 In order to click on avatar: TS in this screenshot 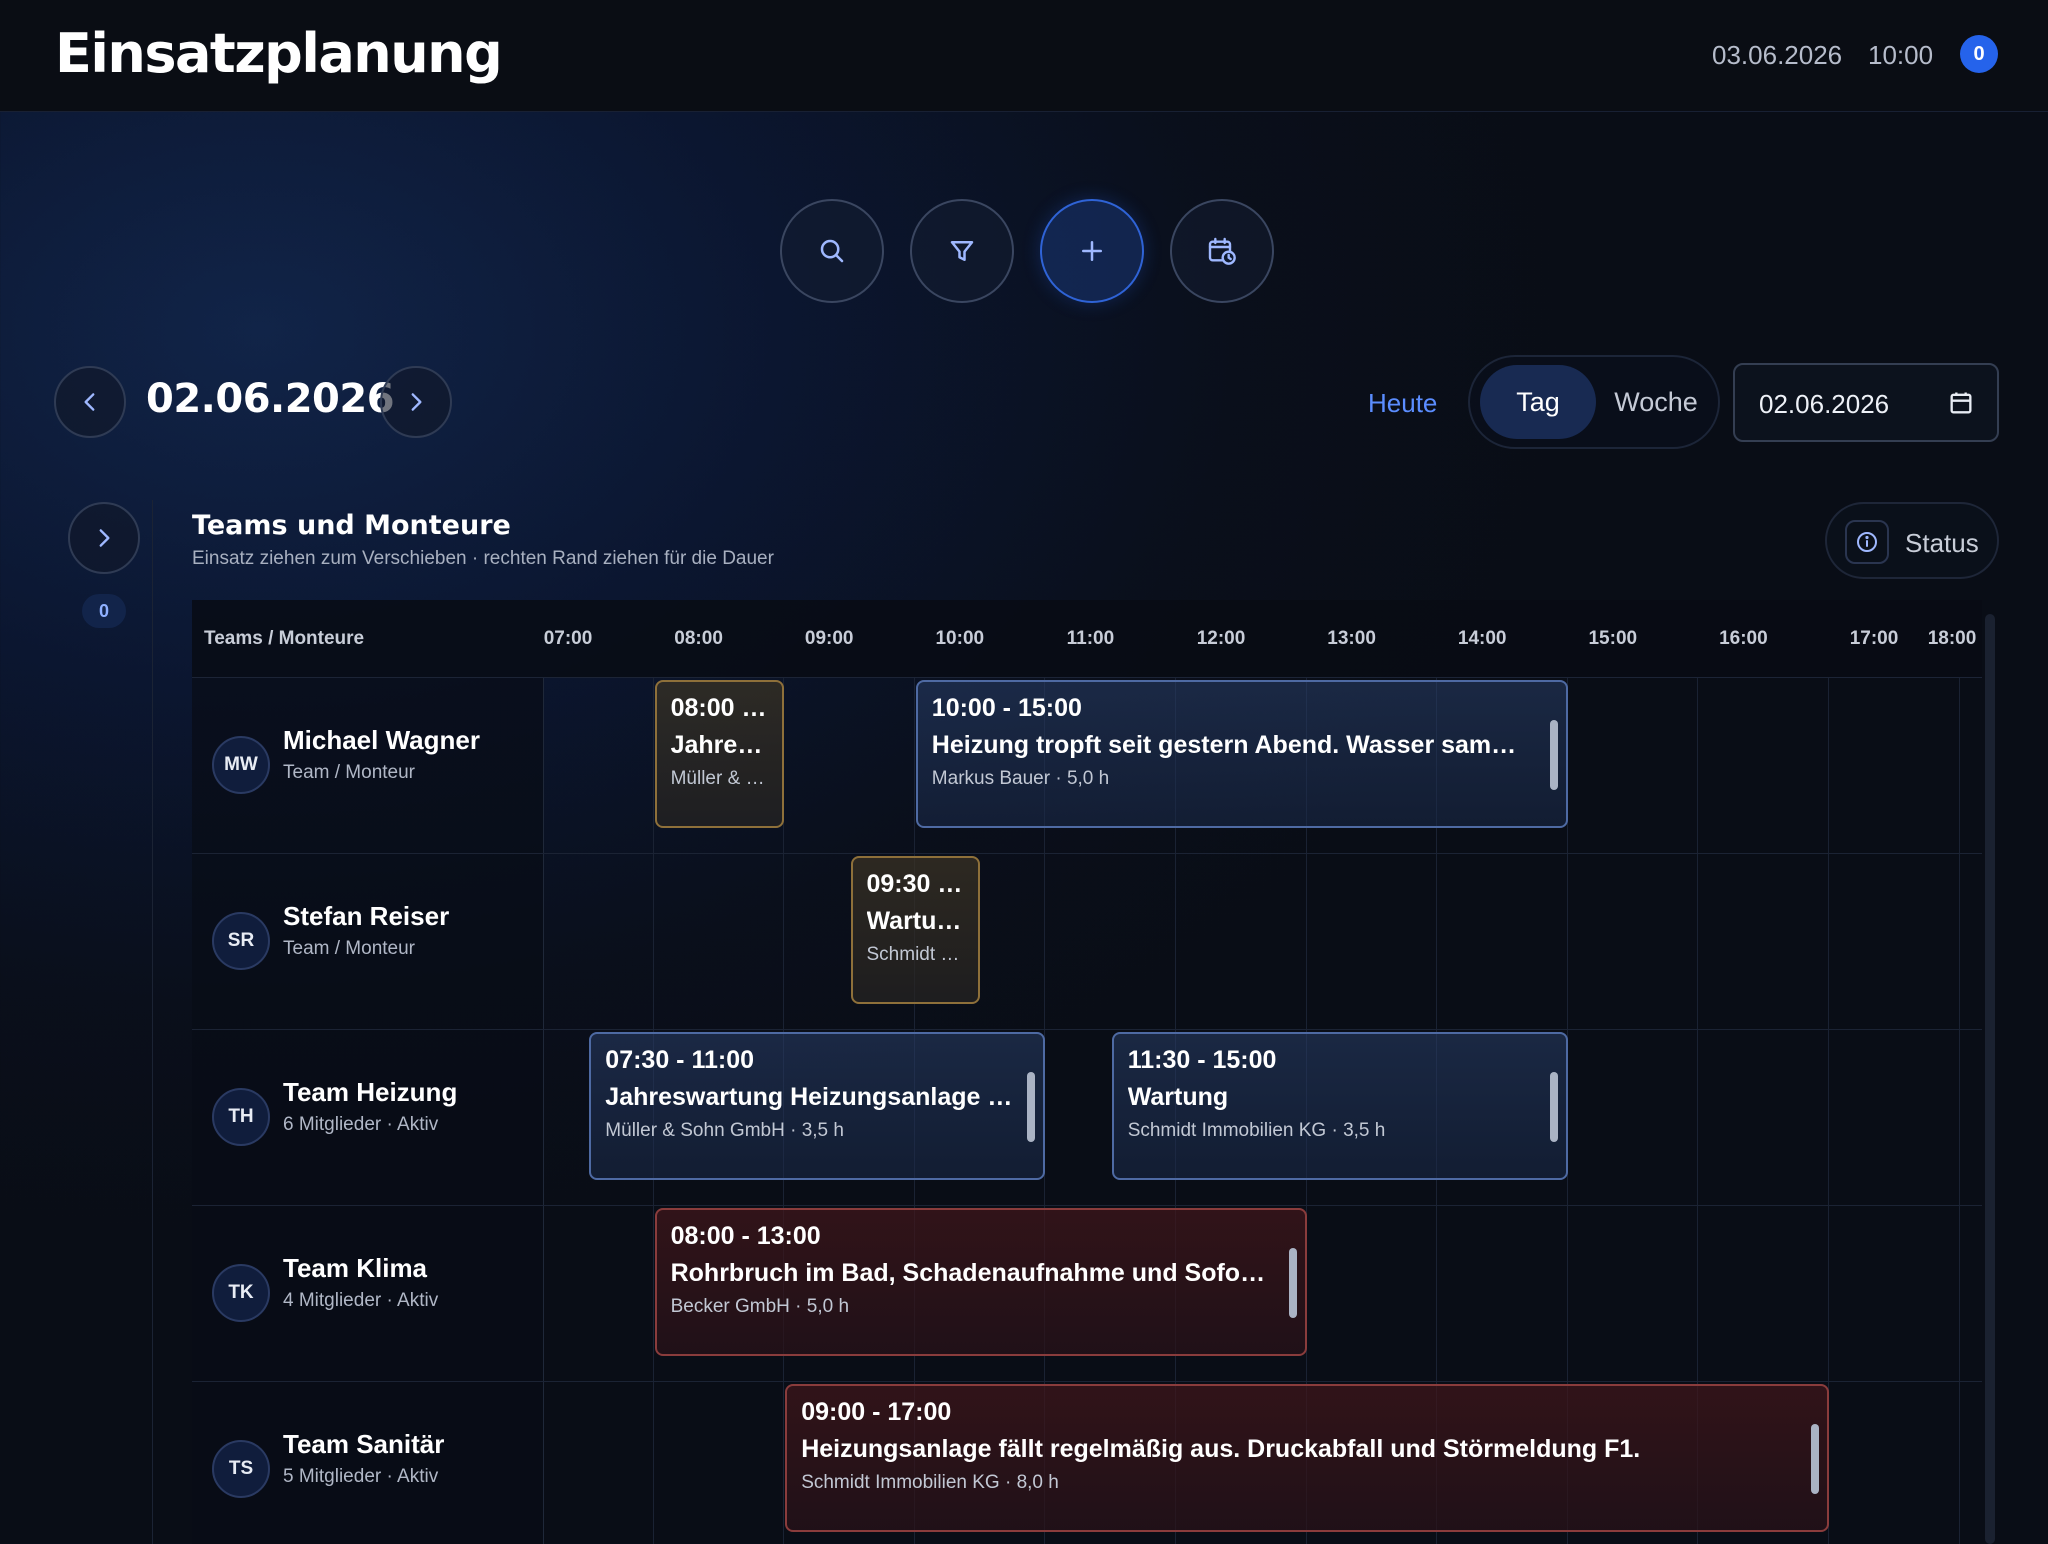, I will do `click(241, 1469)`.